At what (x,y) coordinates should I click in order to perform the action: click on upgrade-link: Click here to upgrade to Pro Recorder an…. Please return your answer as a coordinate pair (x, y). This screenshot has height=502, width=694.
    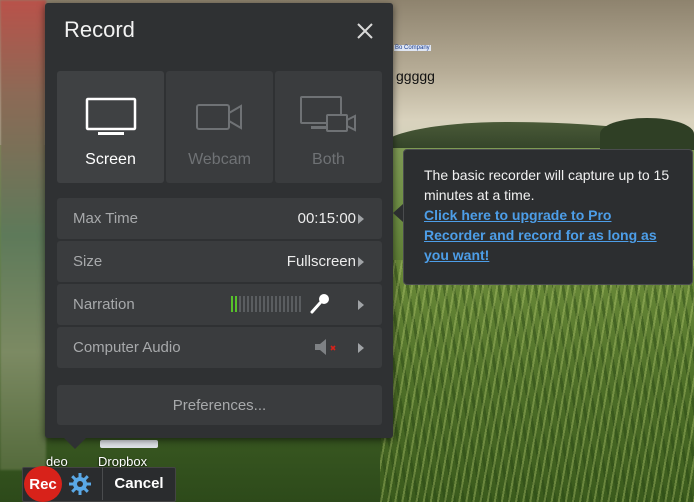
    Looking at the image, I should click on (548, 235).